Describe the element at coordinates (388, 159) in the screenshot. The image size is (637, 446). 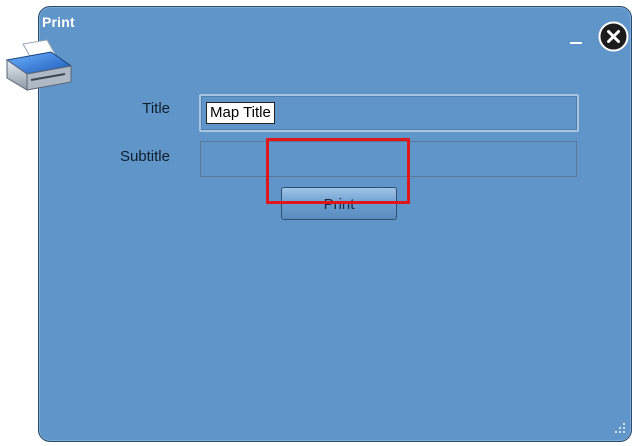
I see `subtitle-input` at that location.